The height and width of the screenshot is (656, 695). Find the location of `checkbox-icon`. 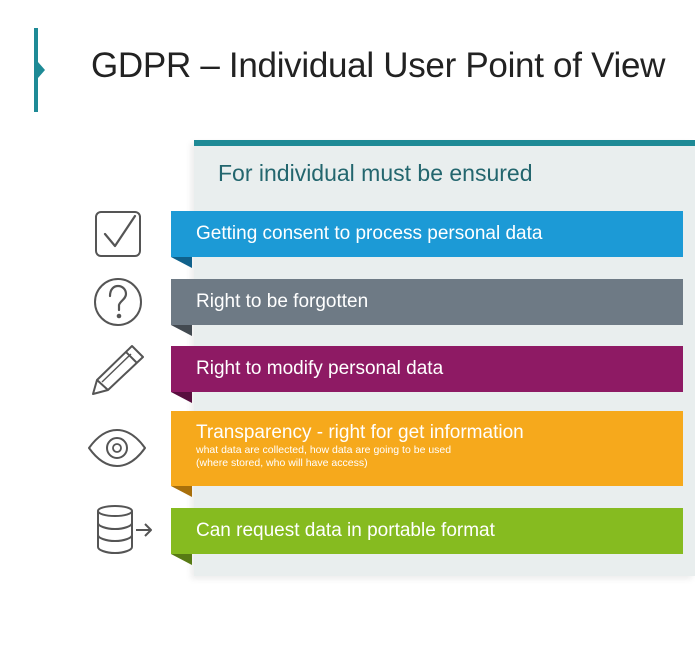

checkbox-icon is located at coordinates (119, 234).